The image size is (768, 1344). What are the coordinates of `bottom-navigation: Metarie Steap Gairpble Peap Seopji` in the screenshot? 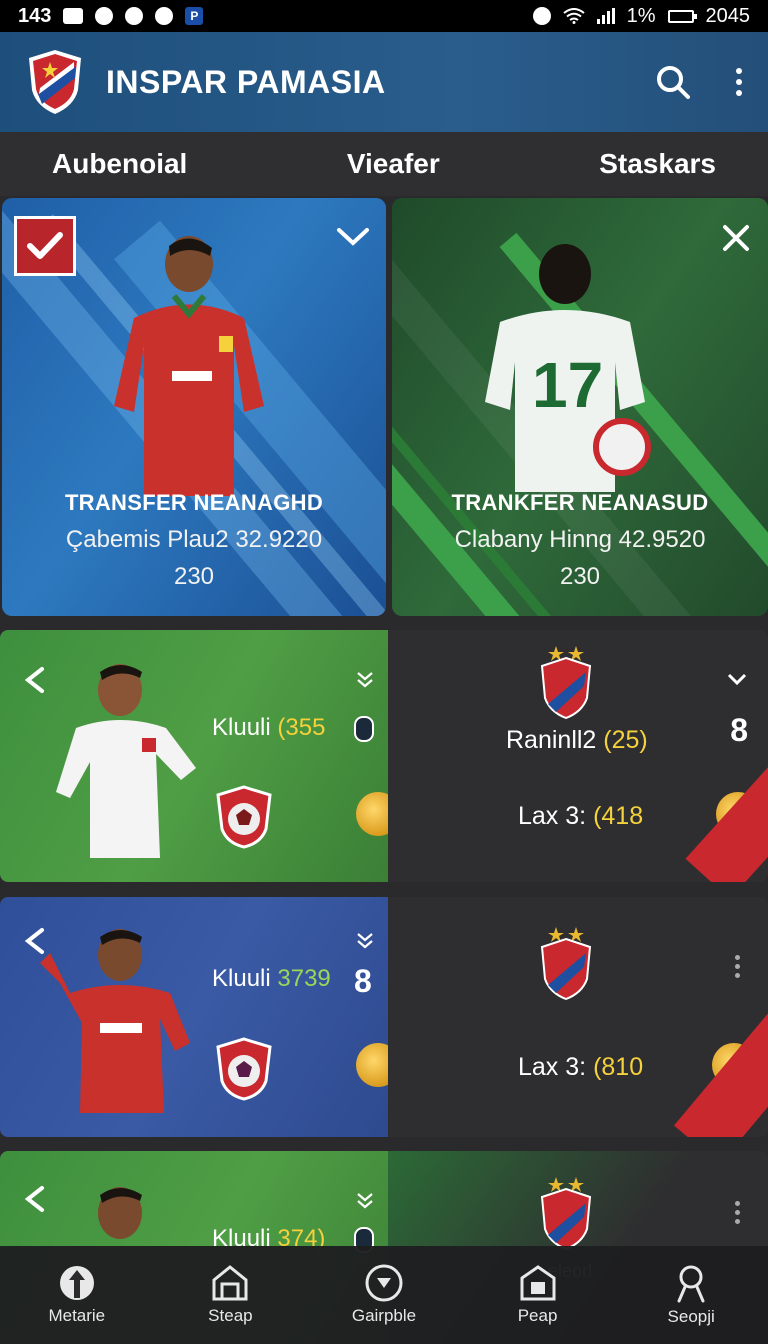 It's located at (384, 1295).